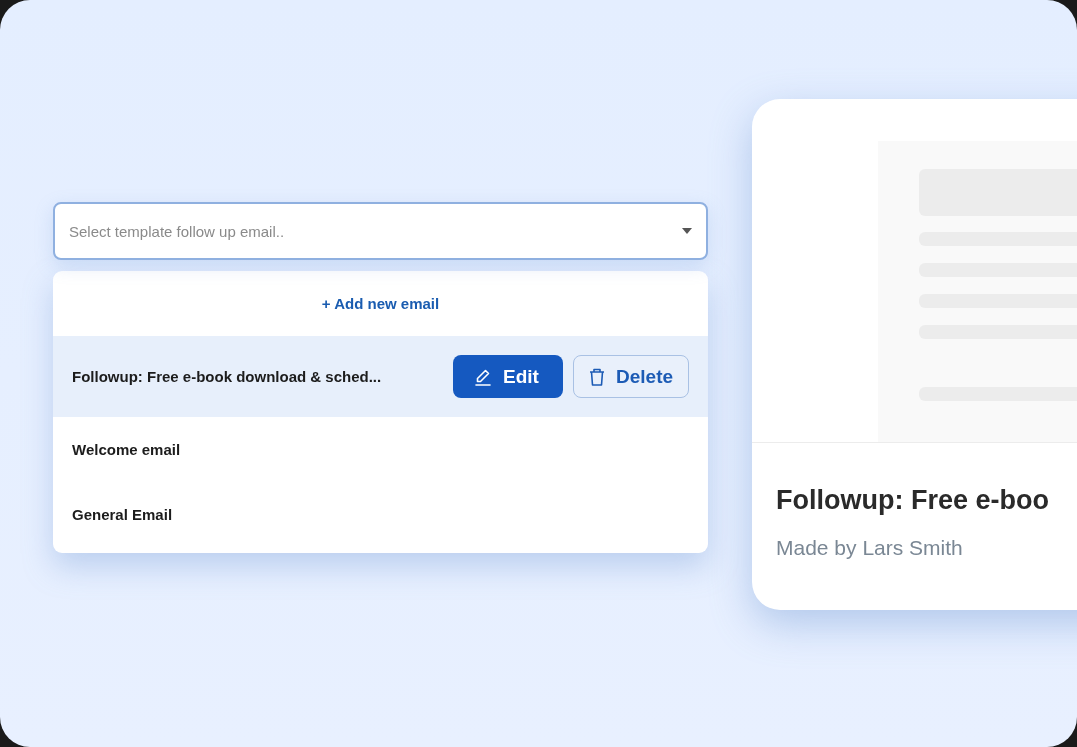 The height and width of the screenshot is (747, 1077). I want to click on option-label: Welcome email, so click(126, 449).